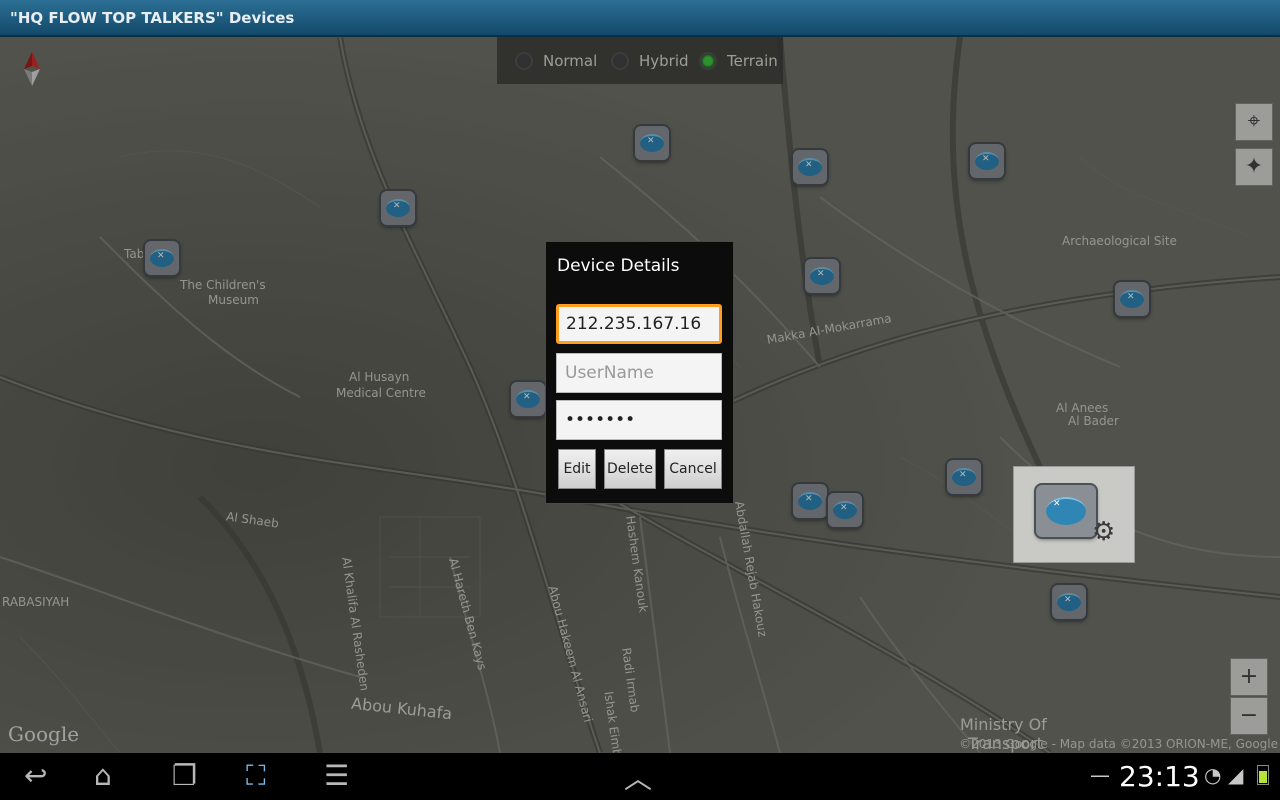  What do you see at coordinates (639, 420) in the screenshot?
I see `password-field: •••••••` at bounding box center [639, 420].